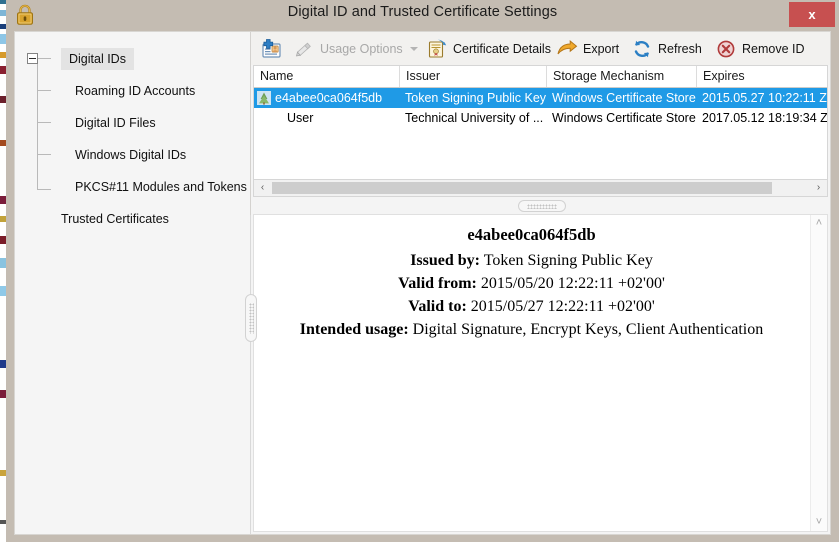 This screenshot has height=542, width=839. What do you see at coordinates (437, 48) in the screenshot?
I see `certificate-details-icon` at bounding box center [437, 48].